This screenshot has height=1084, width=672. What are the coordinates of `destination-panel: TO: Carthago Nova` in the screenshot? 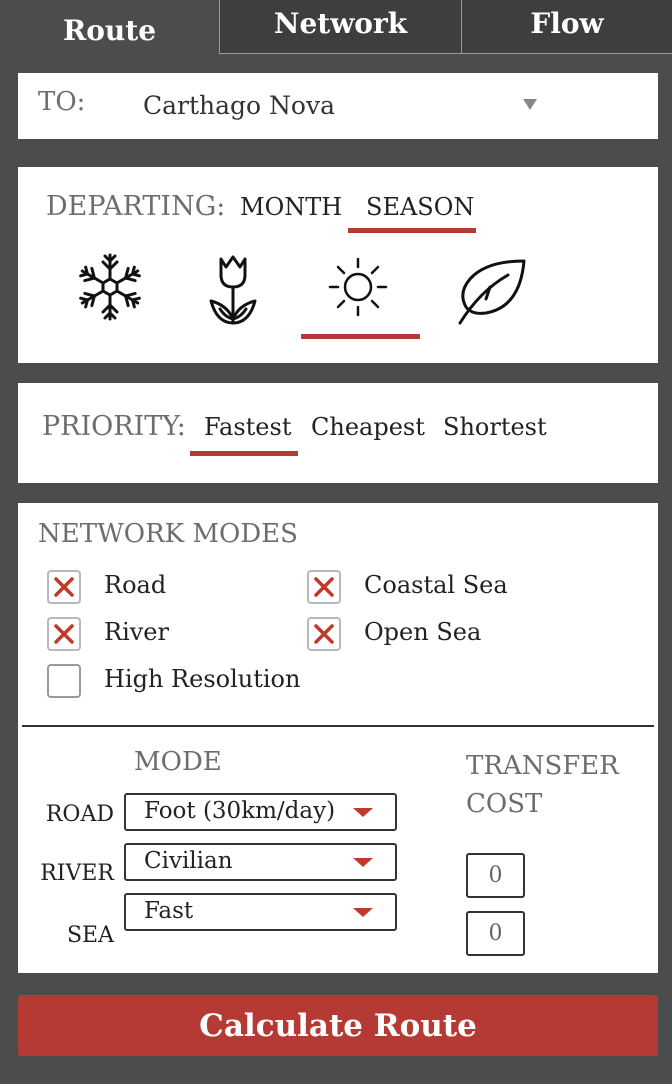 It's located at (338, 106).